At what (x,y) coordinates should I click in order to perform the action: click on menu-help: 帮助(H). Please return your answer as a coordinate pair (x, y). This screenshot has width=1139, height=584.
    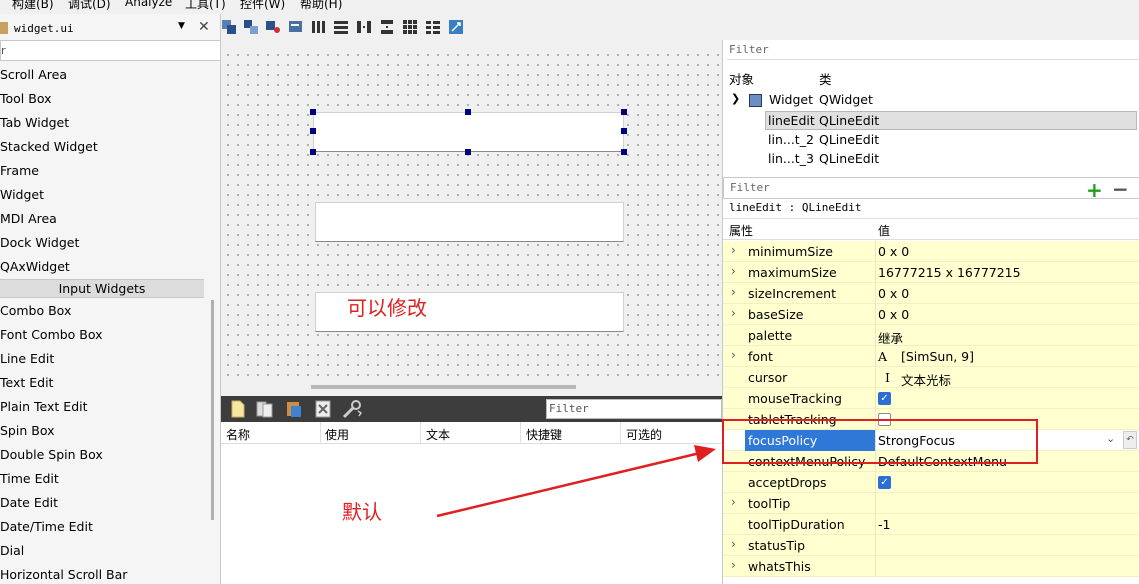
    Looking at the image, I should click on (321, 6).